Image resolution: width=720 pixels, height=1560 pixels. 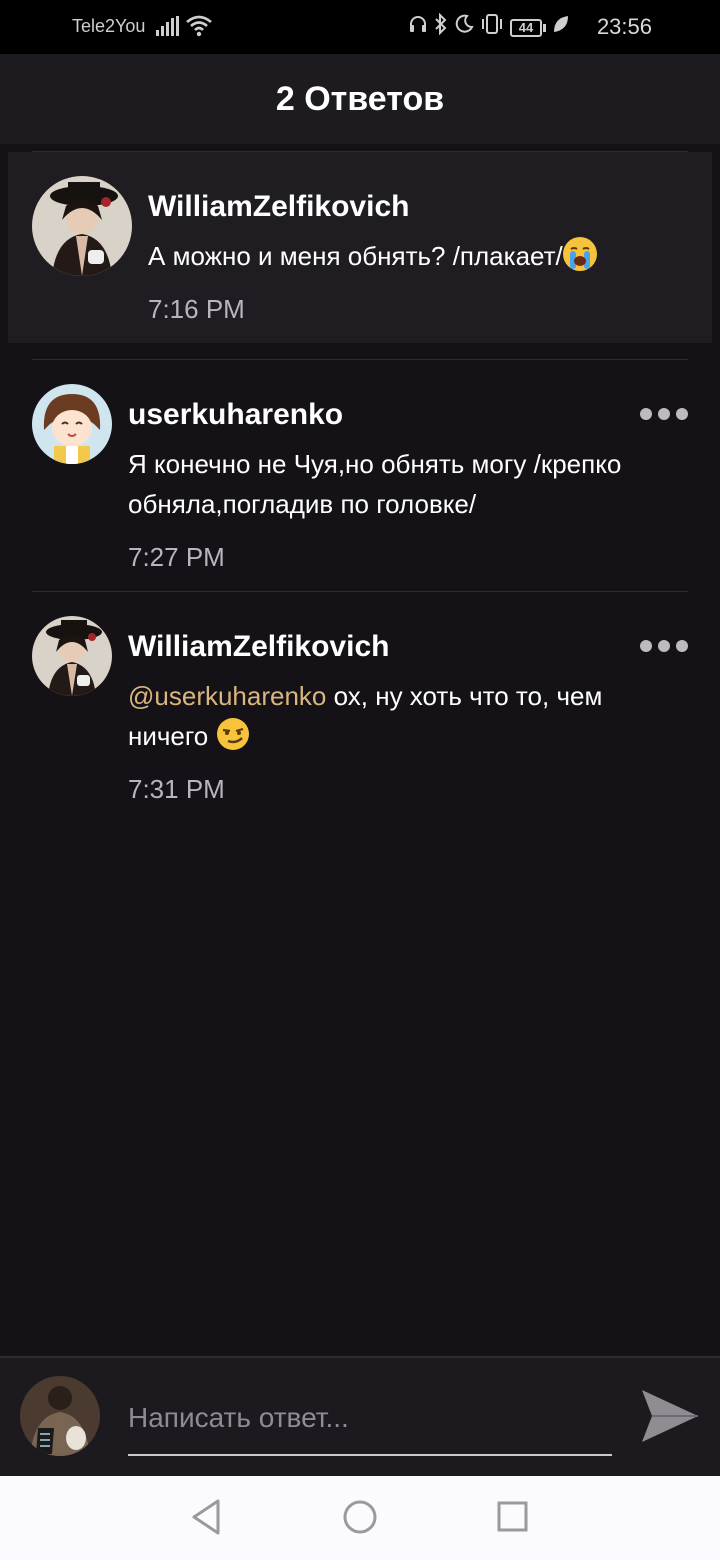 I want to click on status-icons: 44, so click(x=489, y=27).